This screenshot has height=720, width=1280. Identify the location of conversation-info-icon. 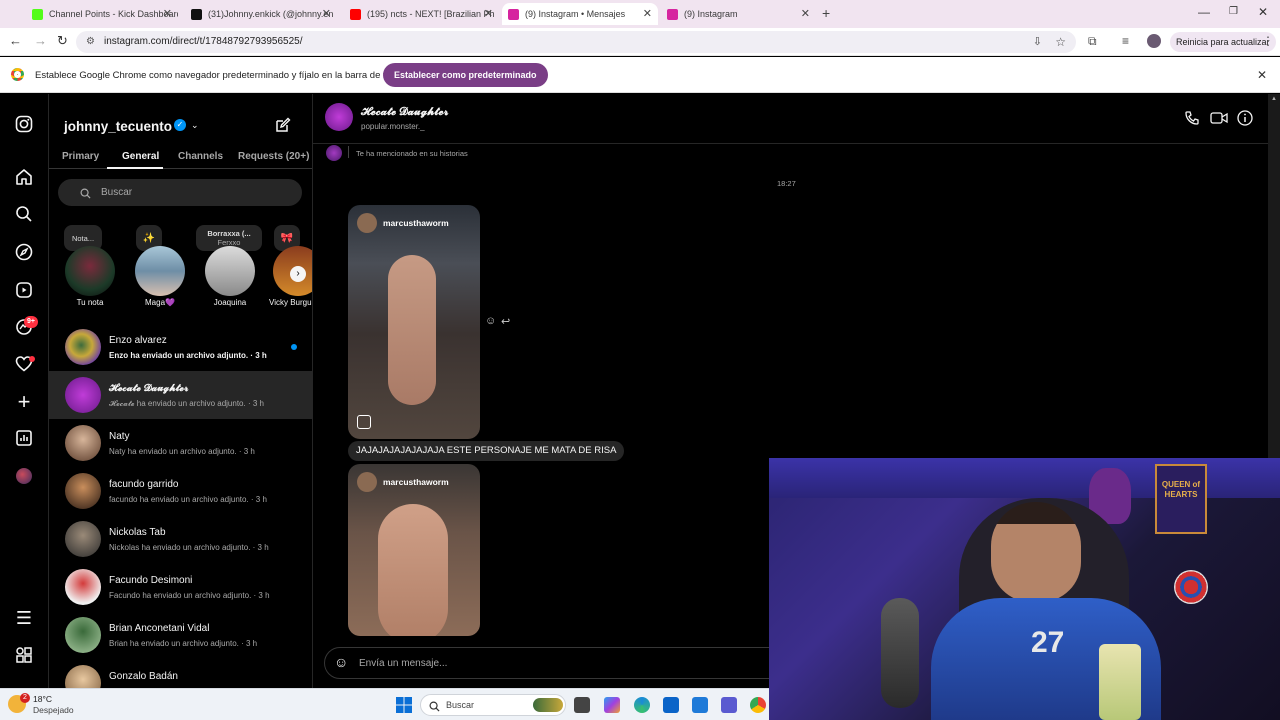
(1245, 120).